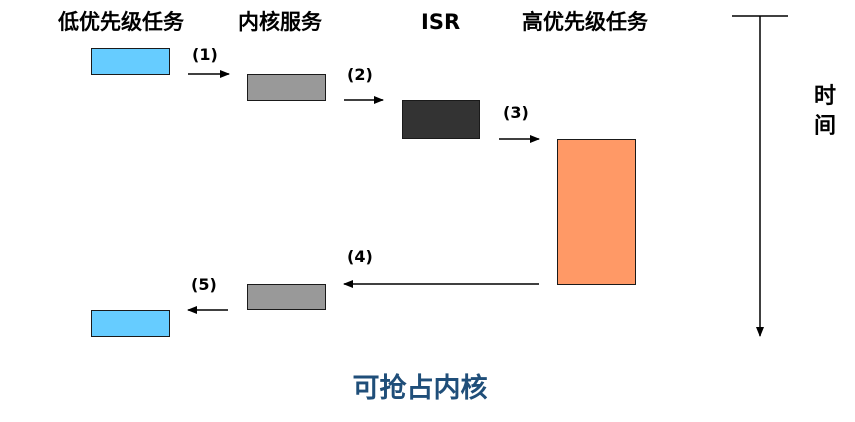 The image size is (855, 422). What do you see at coordinates (360, 256) in the screenshot?
I see `step-label-4: (4)` at bounding box center [360, 256].